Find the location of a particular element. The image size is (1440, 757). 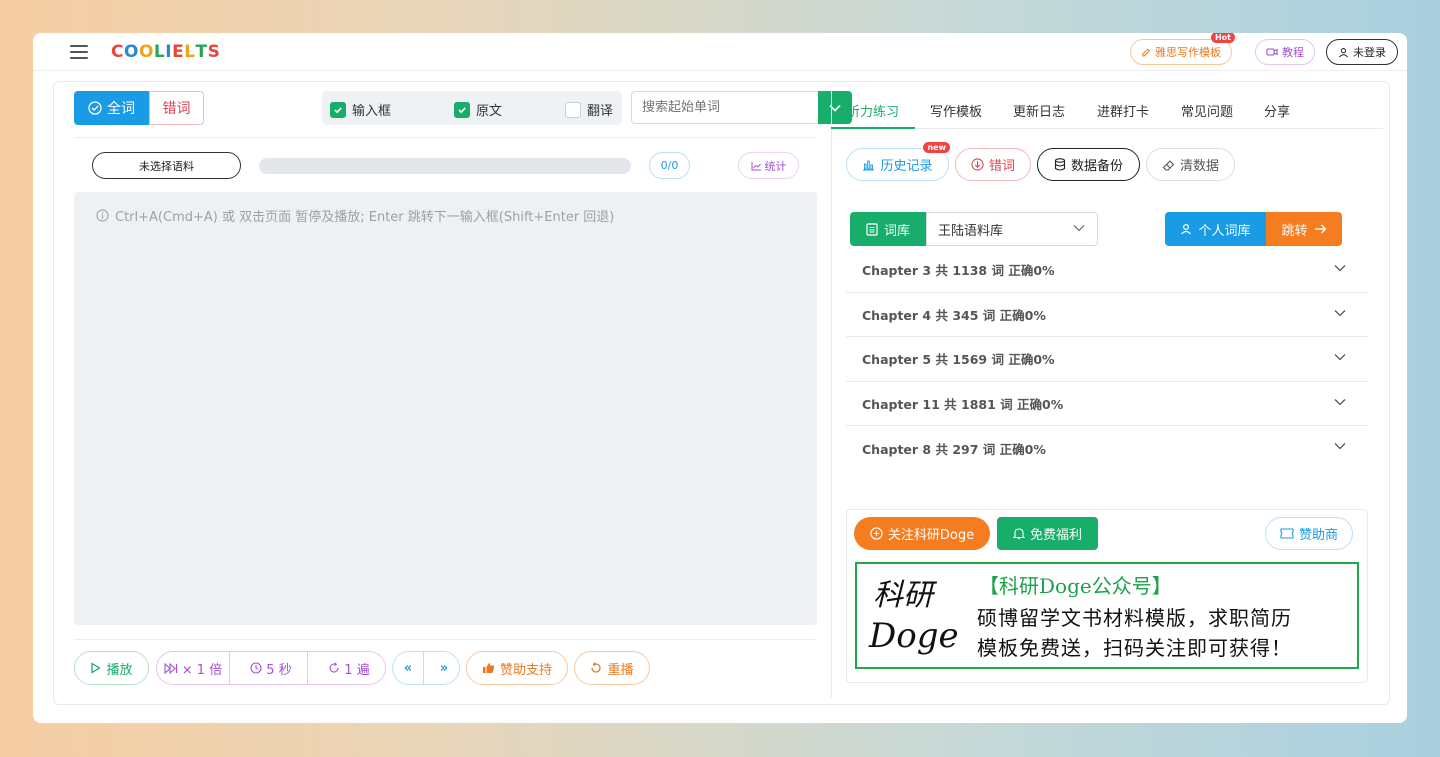

fast-forward-icon is located at coordinates (170, 668).